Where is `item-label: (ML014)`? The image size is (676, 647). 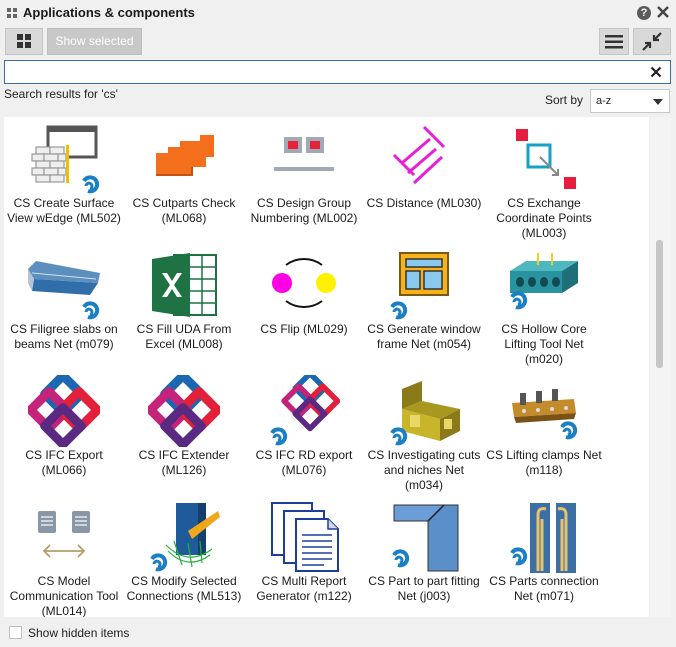 item-label: (ML014) is located at coordinates (64, 610).